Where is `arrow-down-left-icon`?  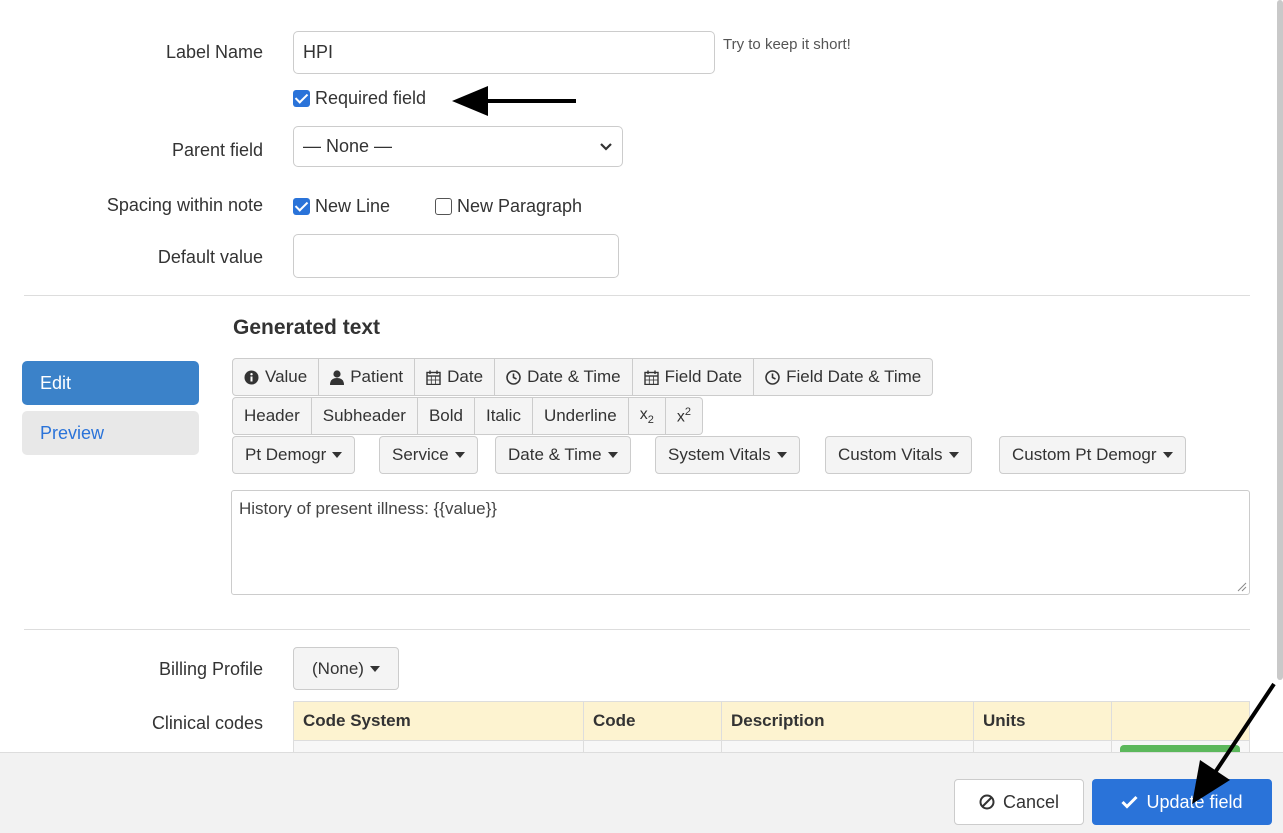 arrow-down-left-icon is located at coordinates (1234, 743).